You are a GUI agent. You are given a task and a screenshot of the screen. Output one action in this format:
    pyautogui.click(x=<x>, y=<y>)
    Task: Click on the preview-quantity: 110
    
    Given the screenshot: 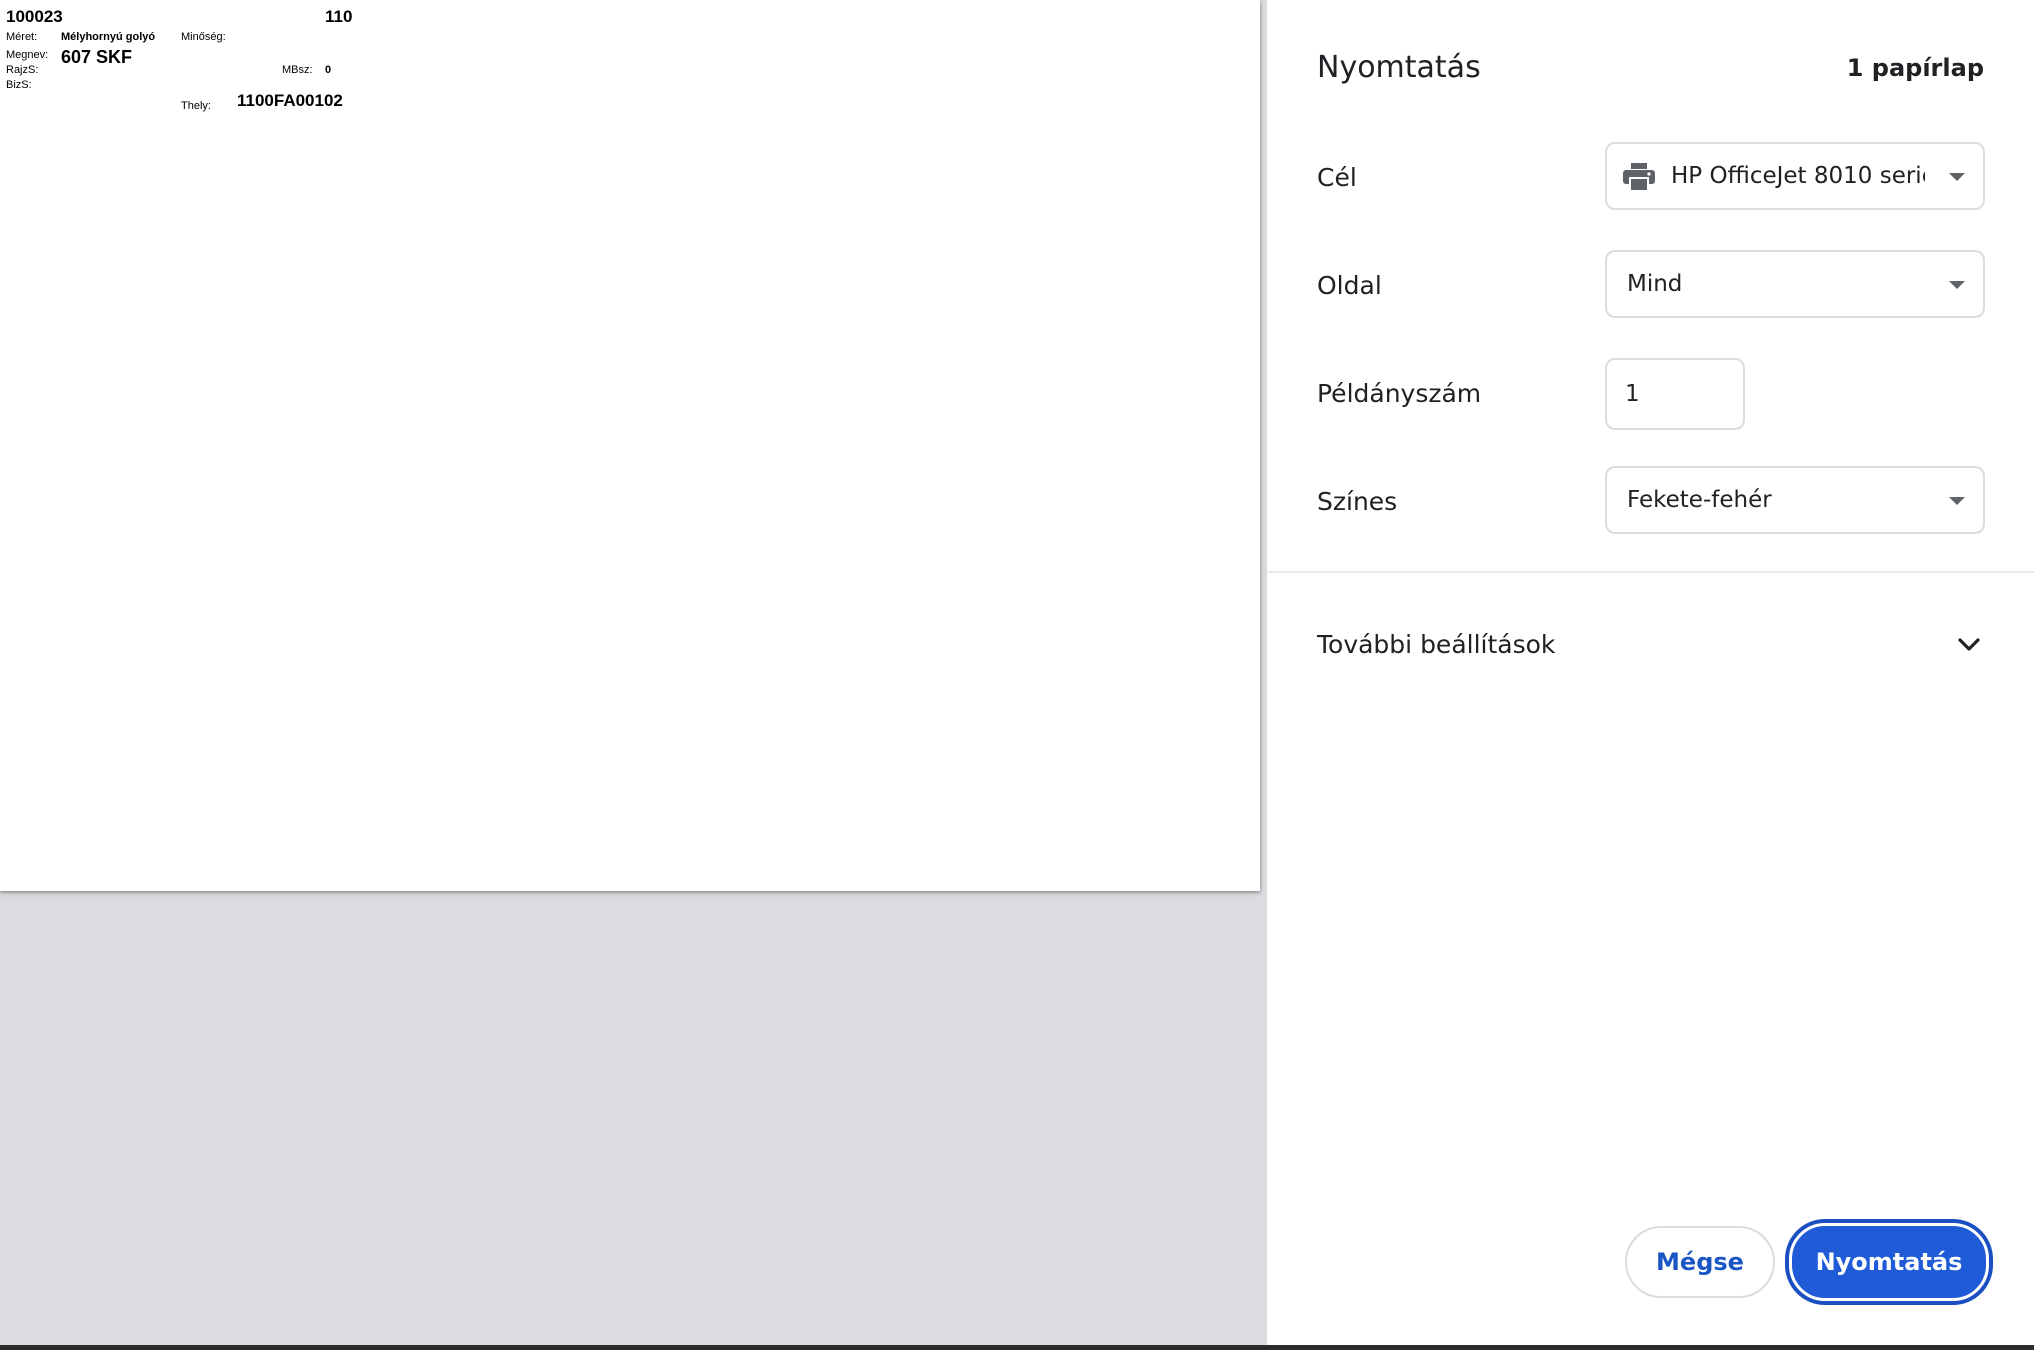 What is the action you would take?
    pyautogui.click(x=339, y=16)
    